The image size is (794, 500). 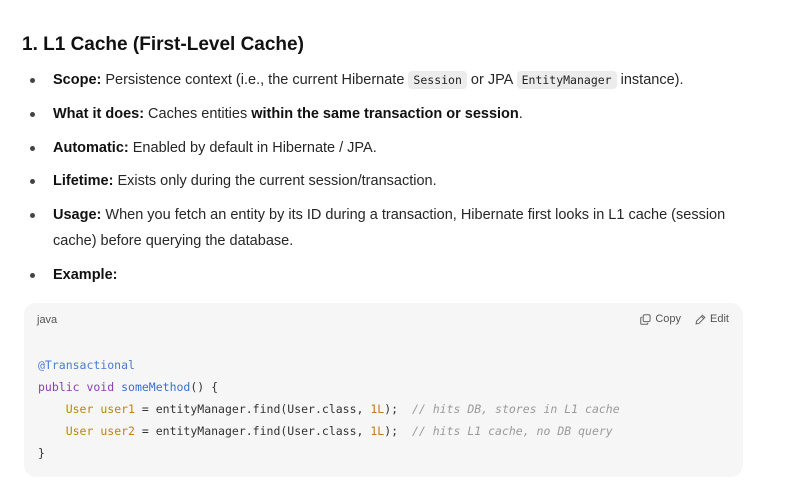 I want to click on code-text: }, so click(x=41, y=453).